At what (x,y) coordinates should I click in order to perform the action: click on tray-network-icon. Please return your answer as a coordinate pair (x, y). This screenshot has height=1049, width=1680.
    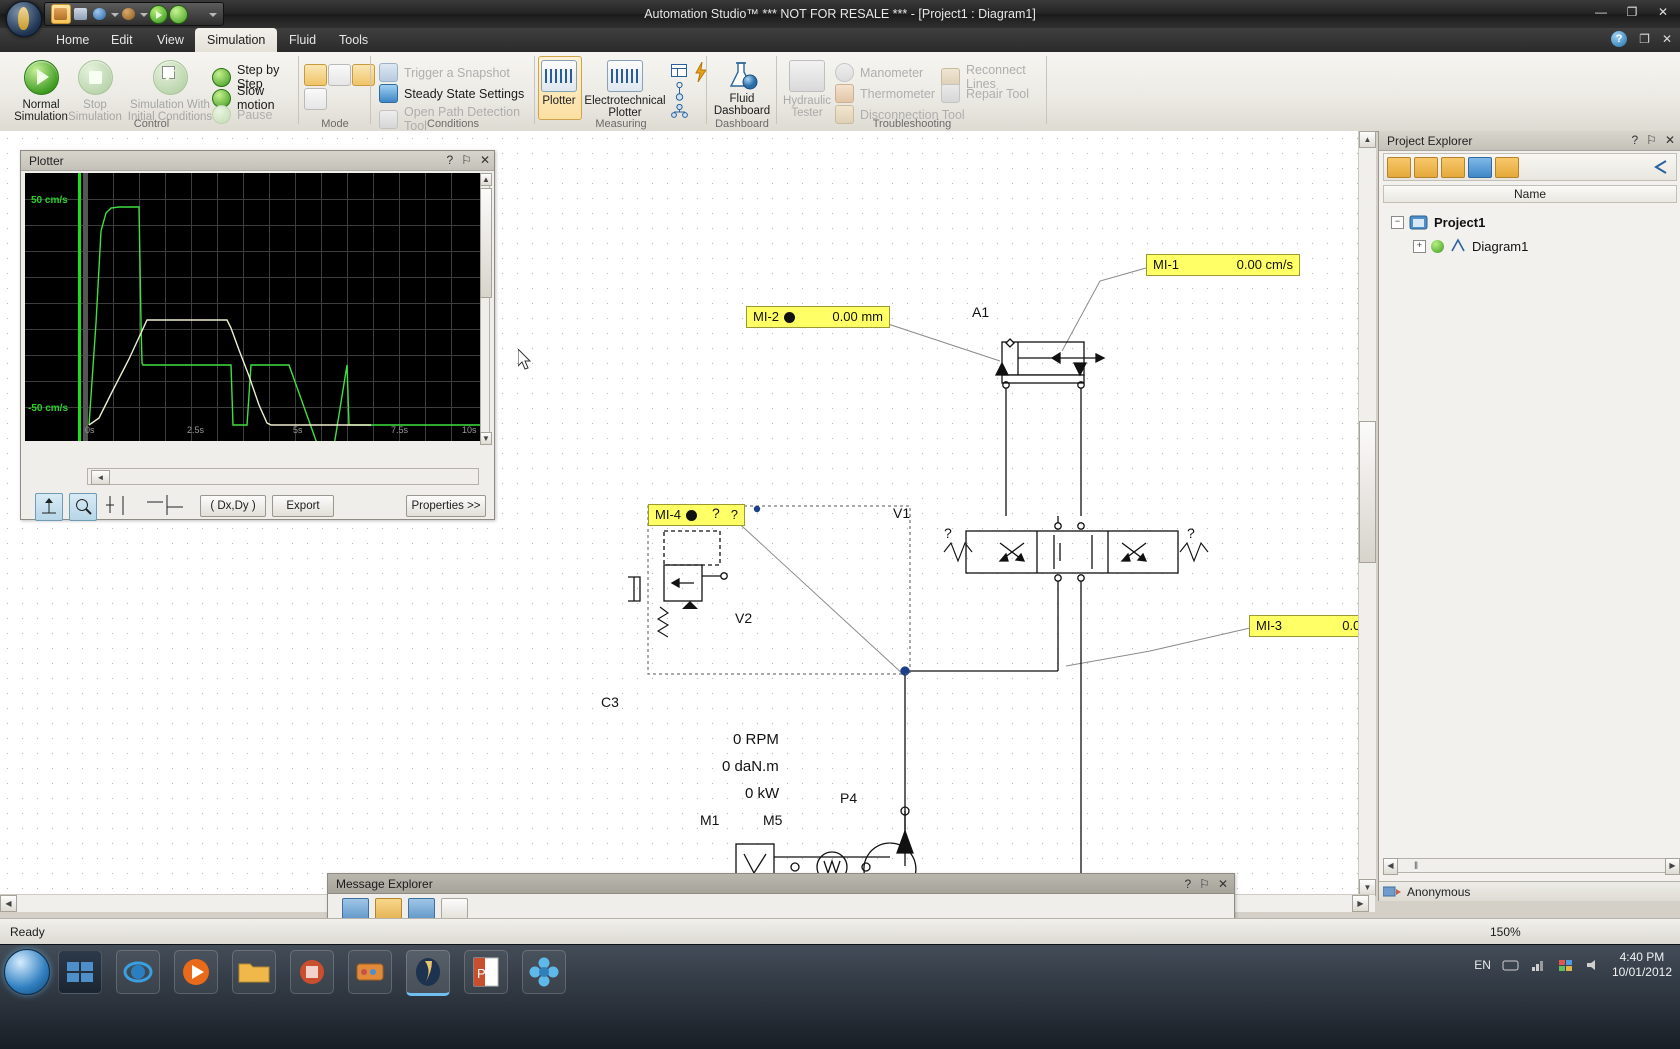
    Looking at the image, I should click on (1539, 965).